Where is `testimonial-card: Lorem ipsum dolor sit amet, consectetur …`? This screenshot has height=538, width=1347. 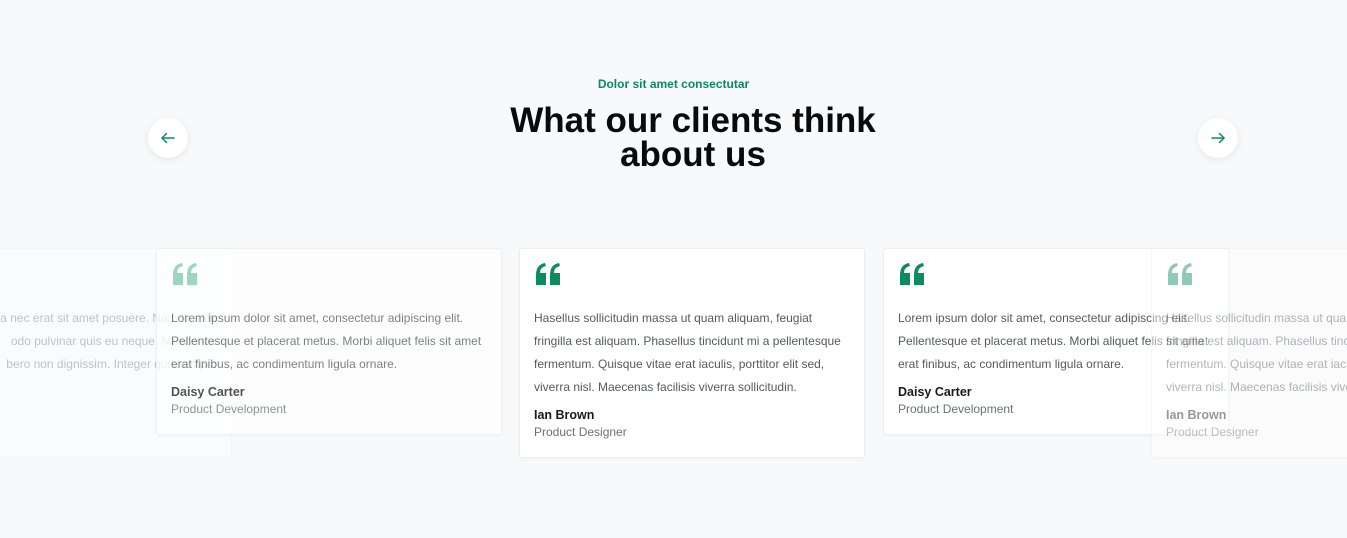
testimonial-card: Lorem ipsum dolor sit amet, consectetur … is located at coordinates (329, 341).